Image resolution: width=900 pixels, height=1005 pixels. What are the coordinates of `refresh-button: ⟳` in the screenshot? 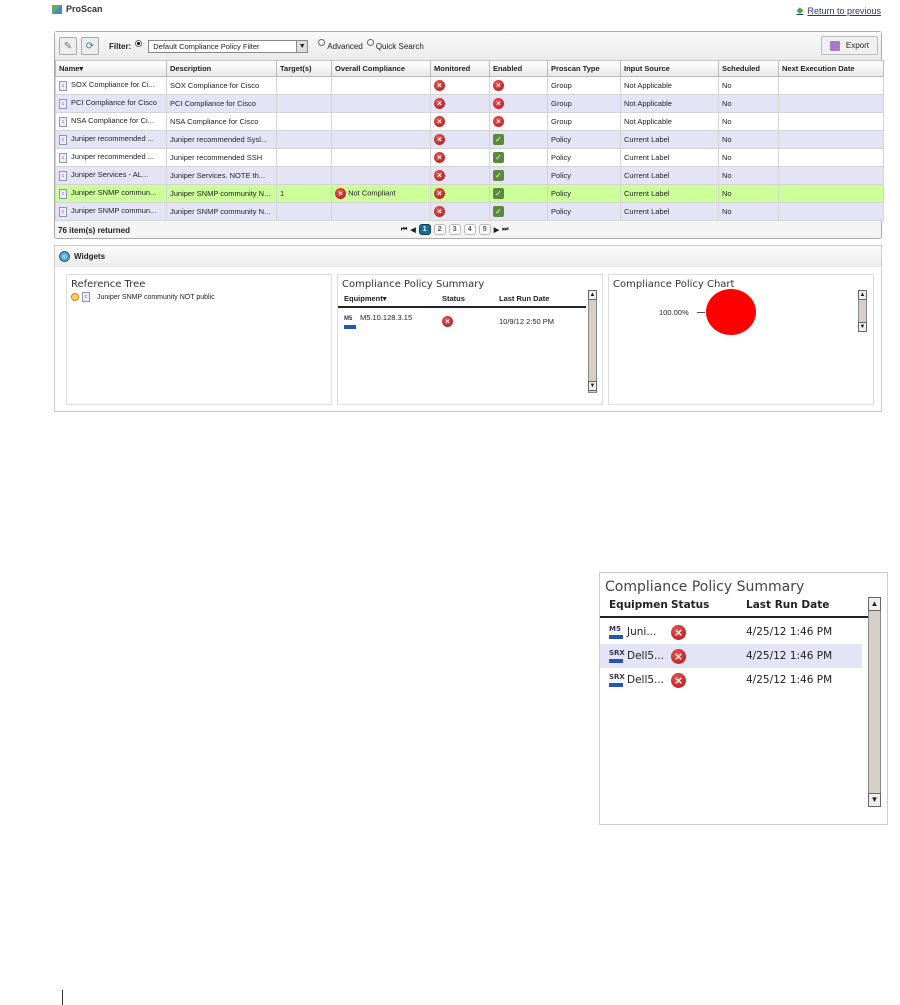 It's located at (90, 46).